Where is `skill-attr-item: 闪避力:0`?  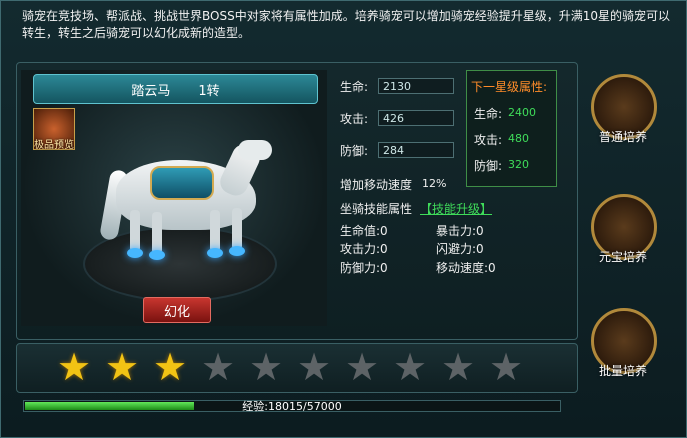
skill-attr-item: 闪避力:0 is located at coordinates (460, 249).